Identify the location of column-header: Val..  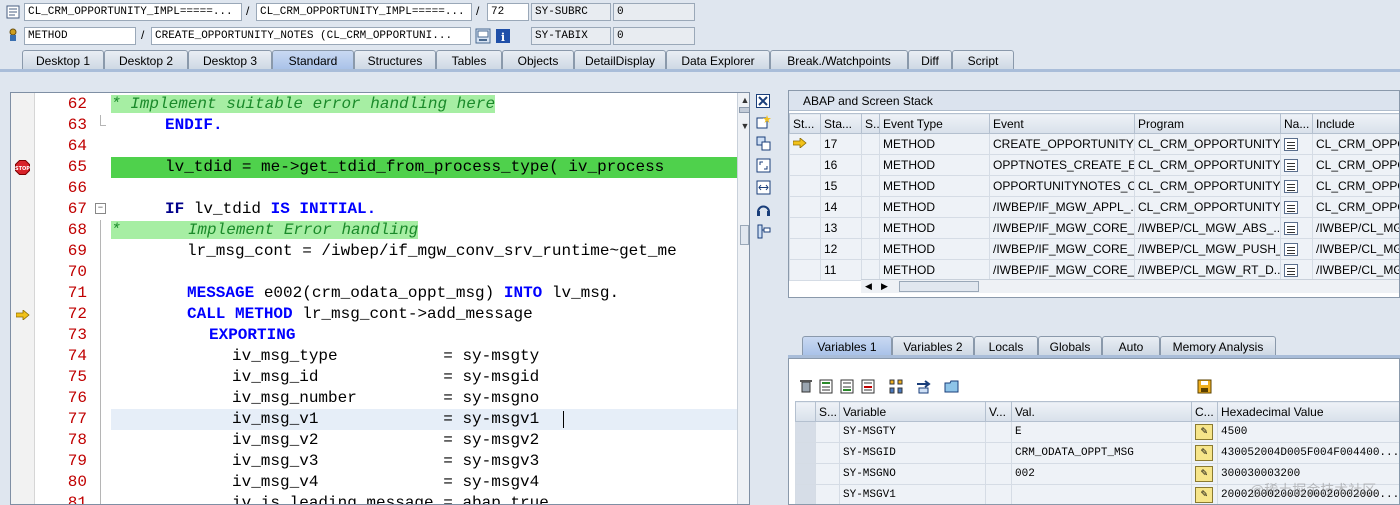
(1101, 411).